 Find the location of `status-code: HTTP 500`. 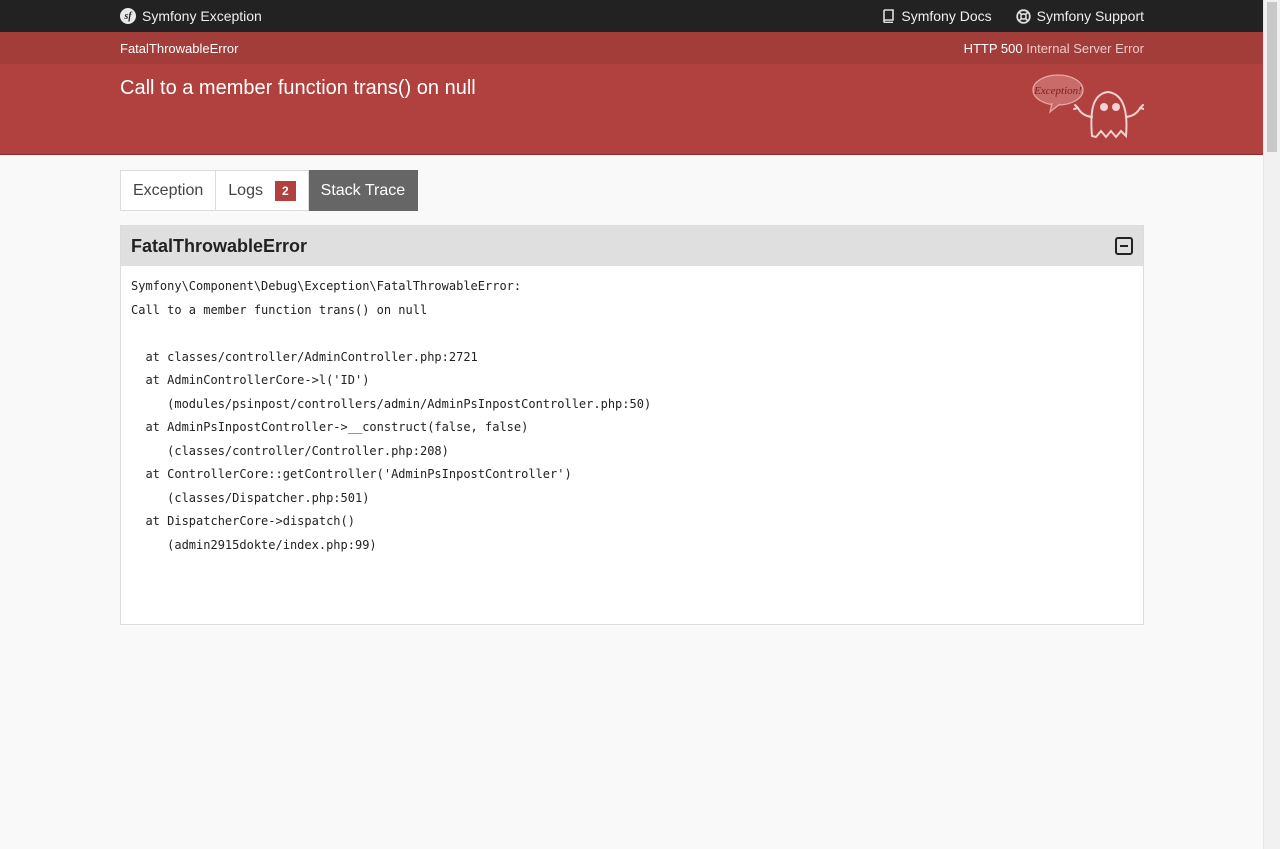

status-code: HTTP 500 is located at coordinates (993, 48).